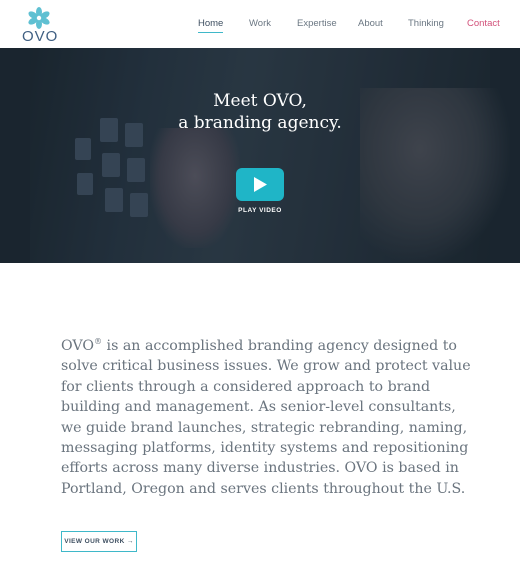  Describe the element at coordinates (98, 341) in the screenshot. I see `registered-mark: ®` at that location.